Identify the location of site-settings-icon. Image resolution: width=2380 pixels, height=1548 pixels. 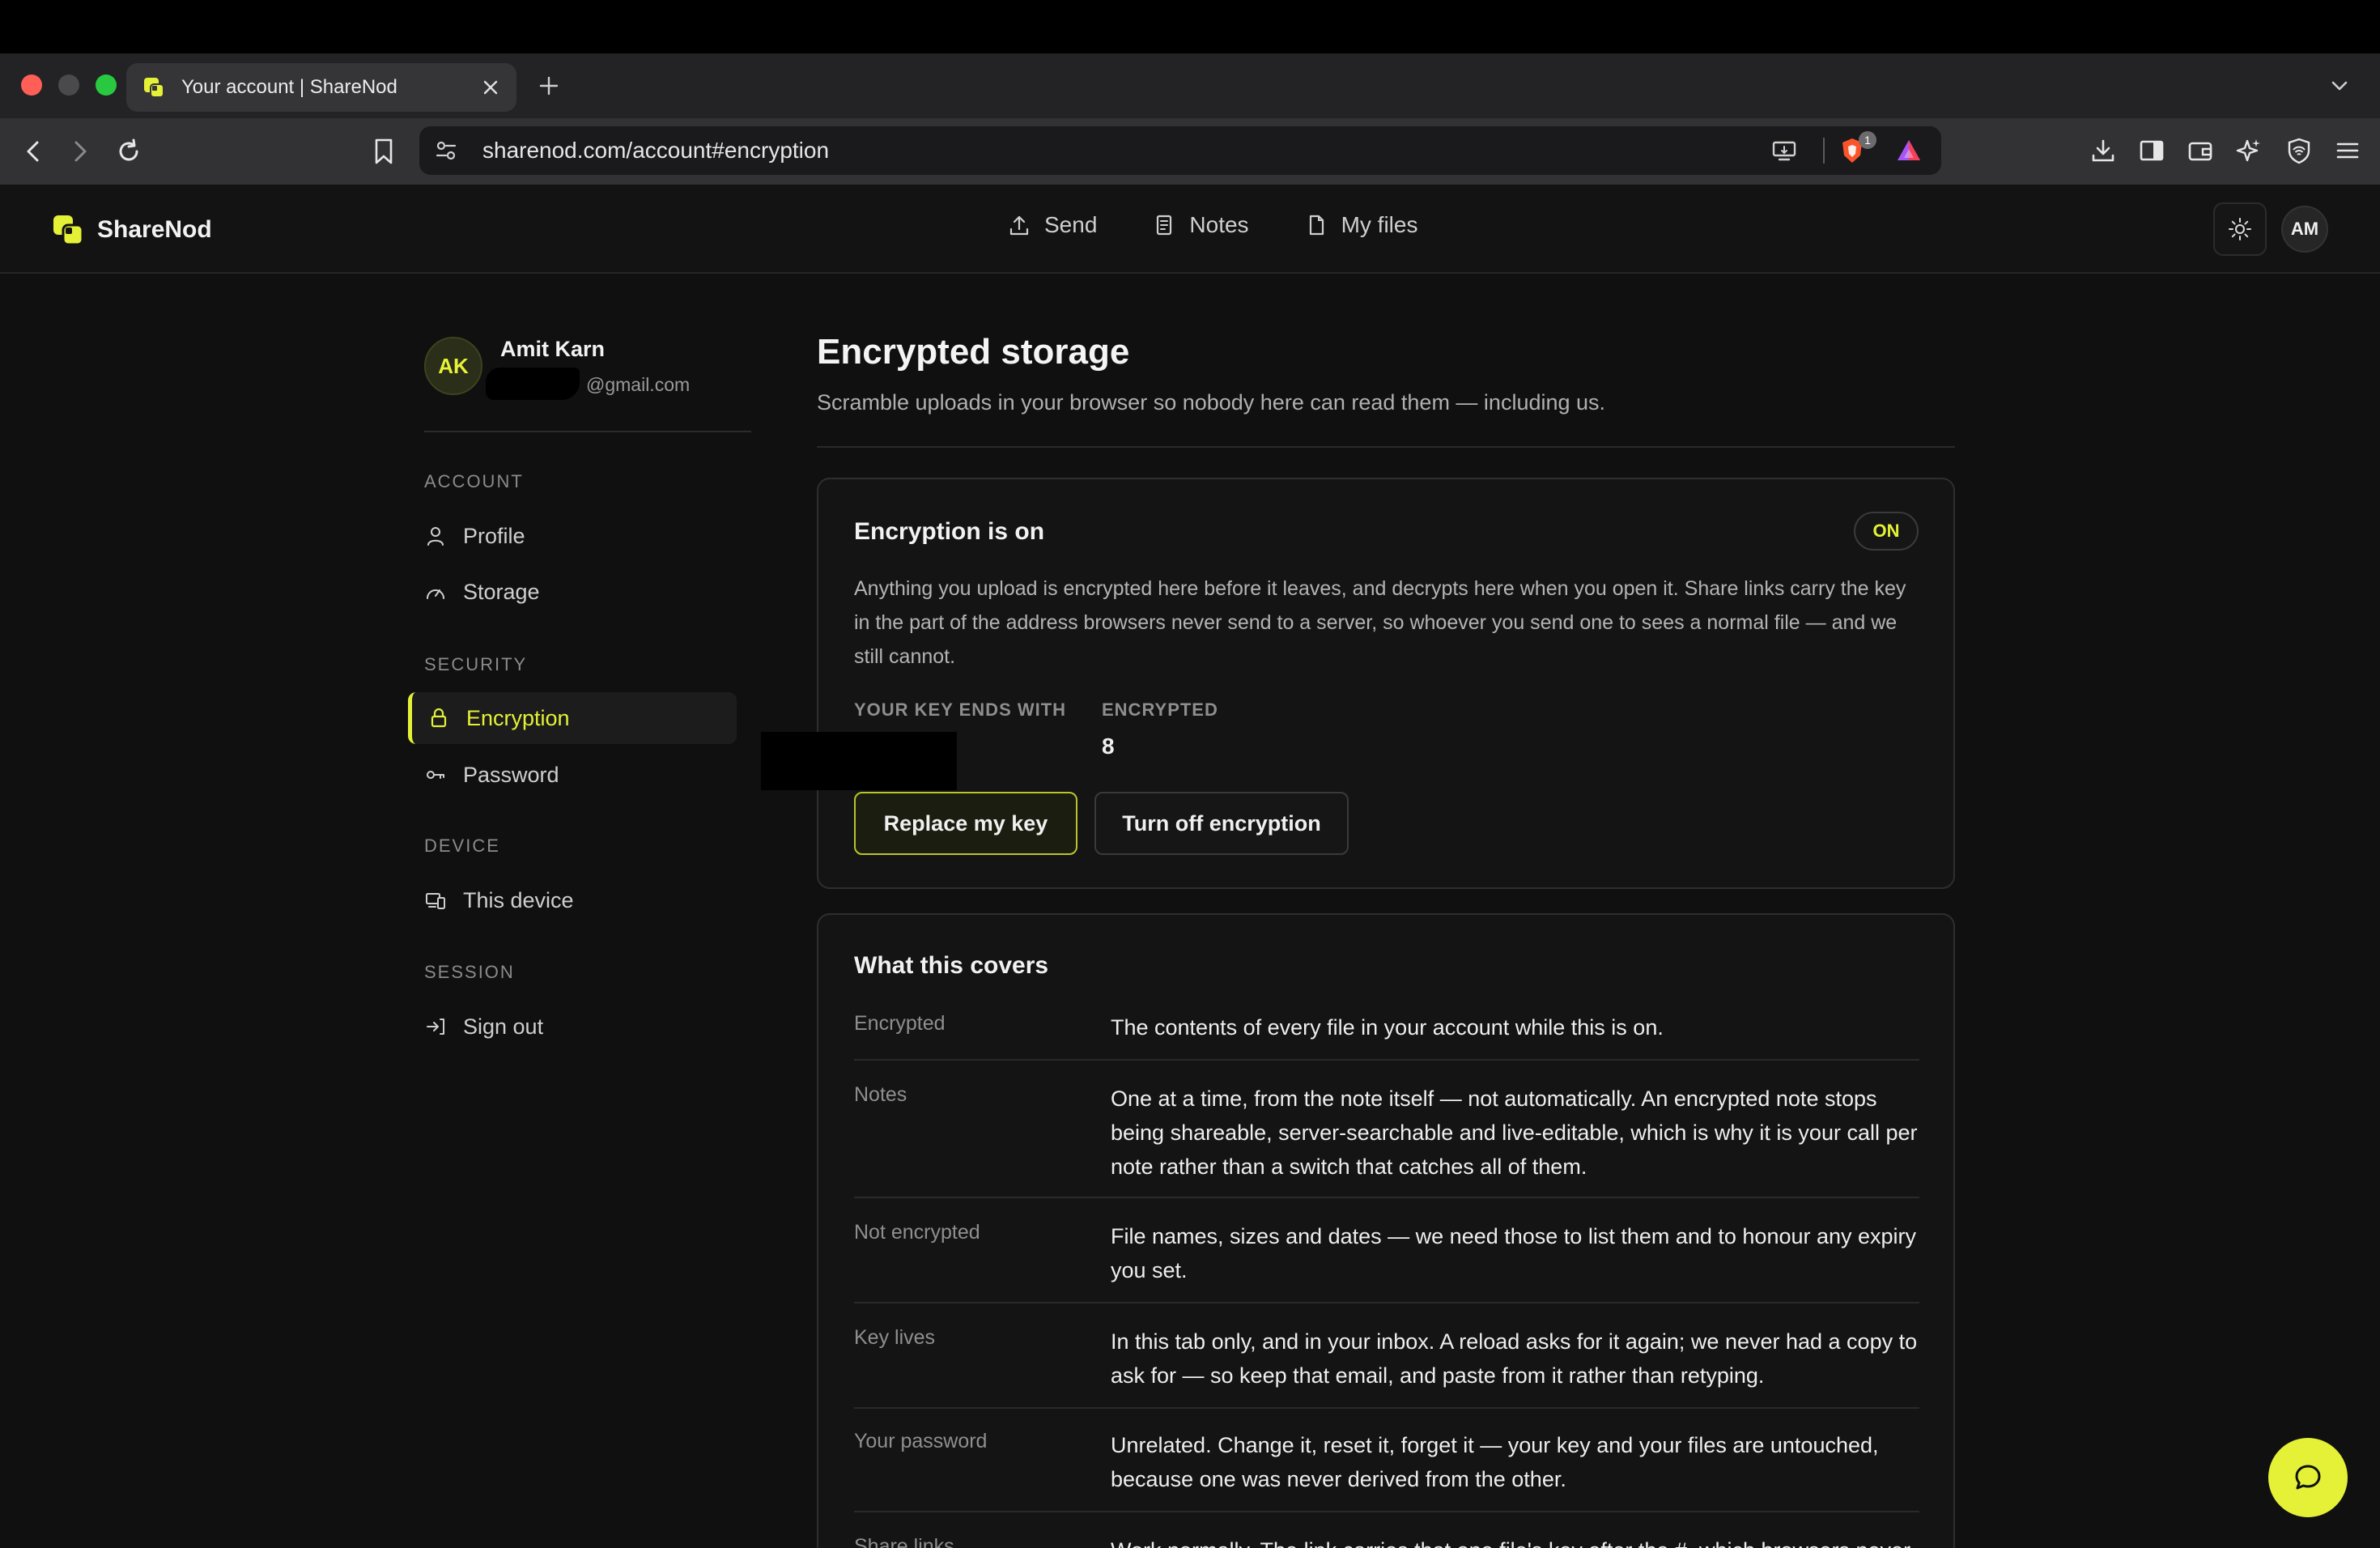
(446, 150).